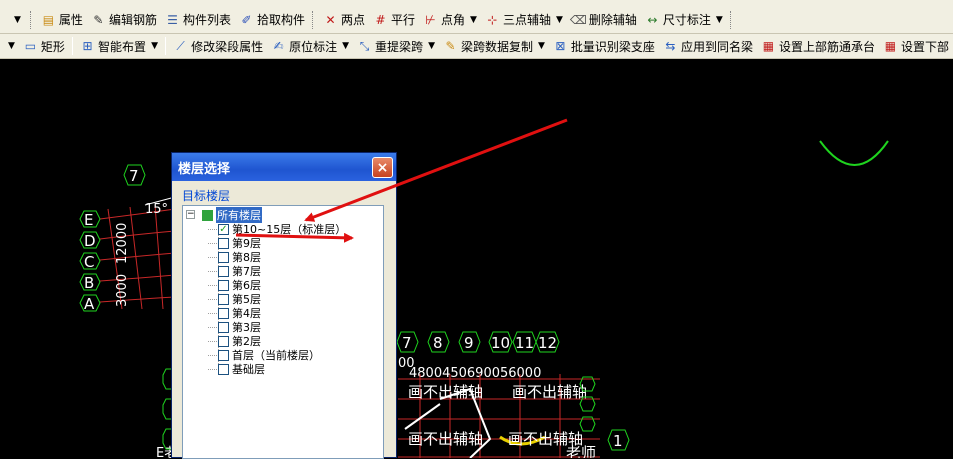  I want to click on dimension-button: ↔ 尺寸标注 ▼, so click(684, 20).